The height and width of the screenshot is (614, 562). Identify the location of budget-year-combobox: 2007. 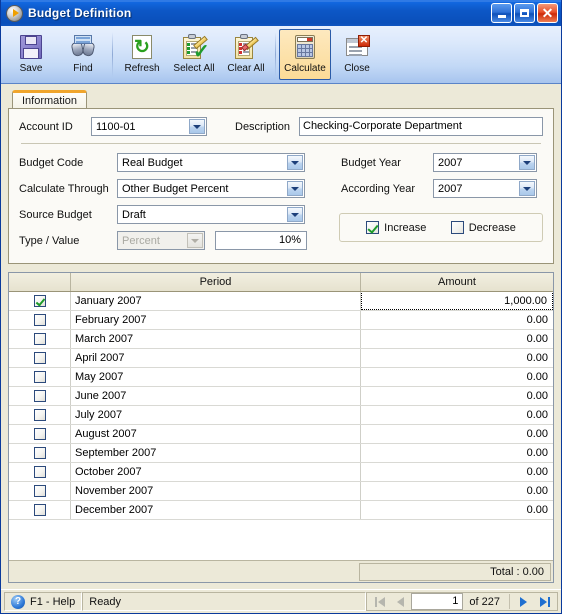
(485, 162).